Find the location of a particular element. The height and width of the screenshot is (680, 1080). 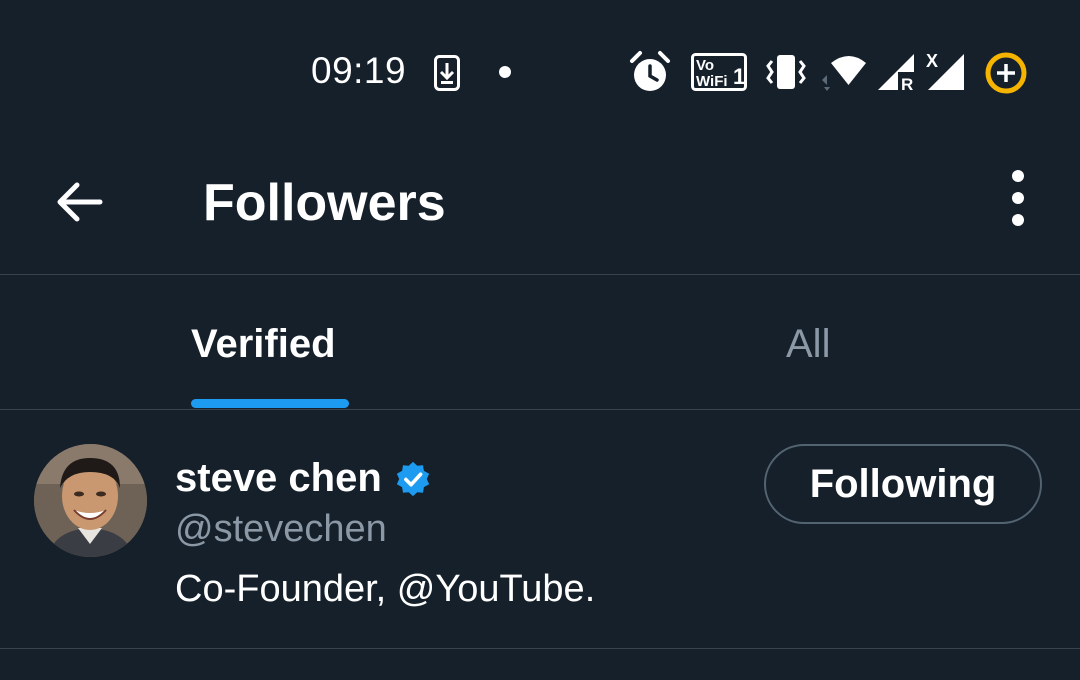

battery-saver-icon is located at coordinates (1006, 73).